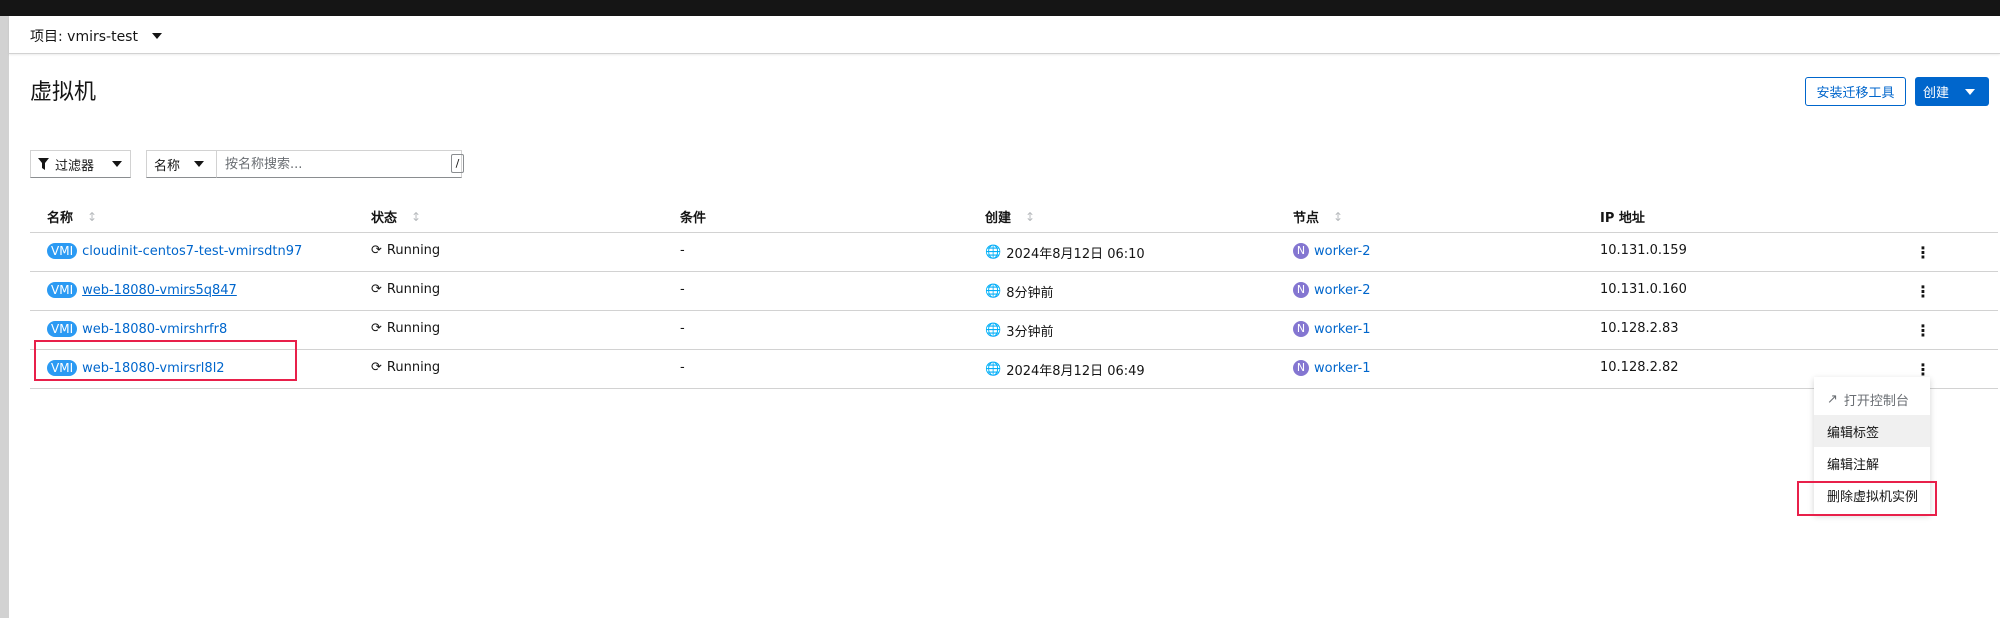 This screenshot has width=2000, height=618. I want to click on keyboard-shortcut-hint: /, so click(457, 163).